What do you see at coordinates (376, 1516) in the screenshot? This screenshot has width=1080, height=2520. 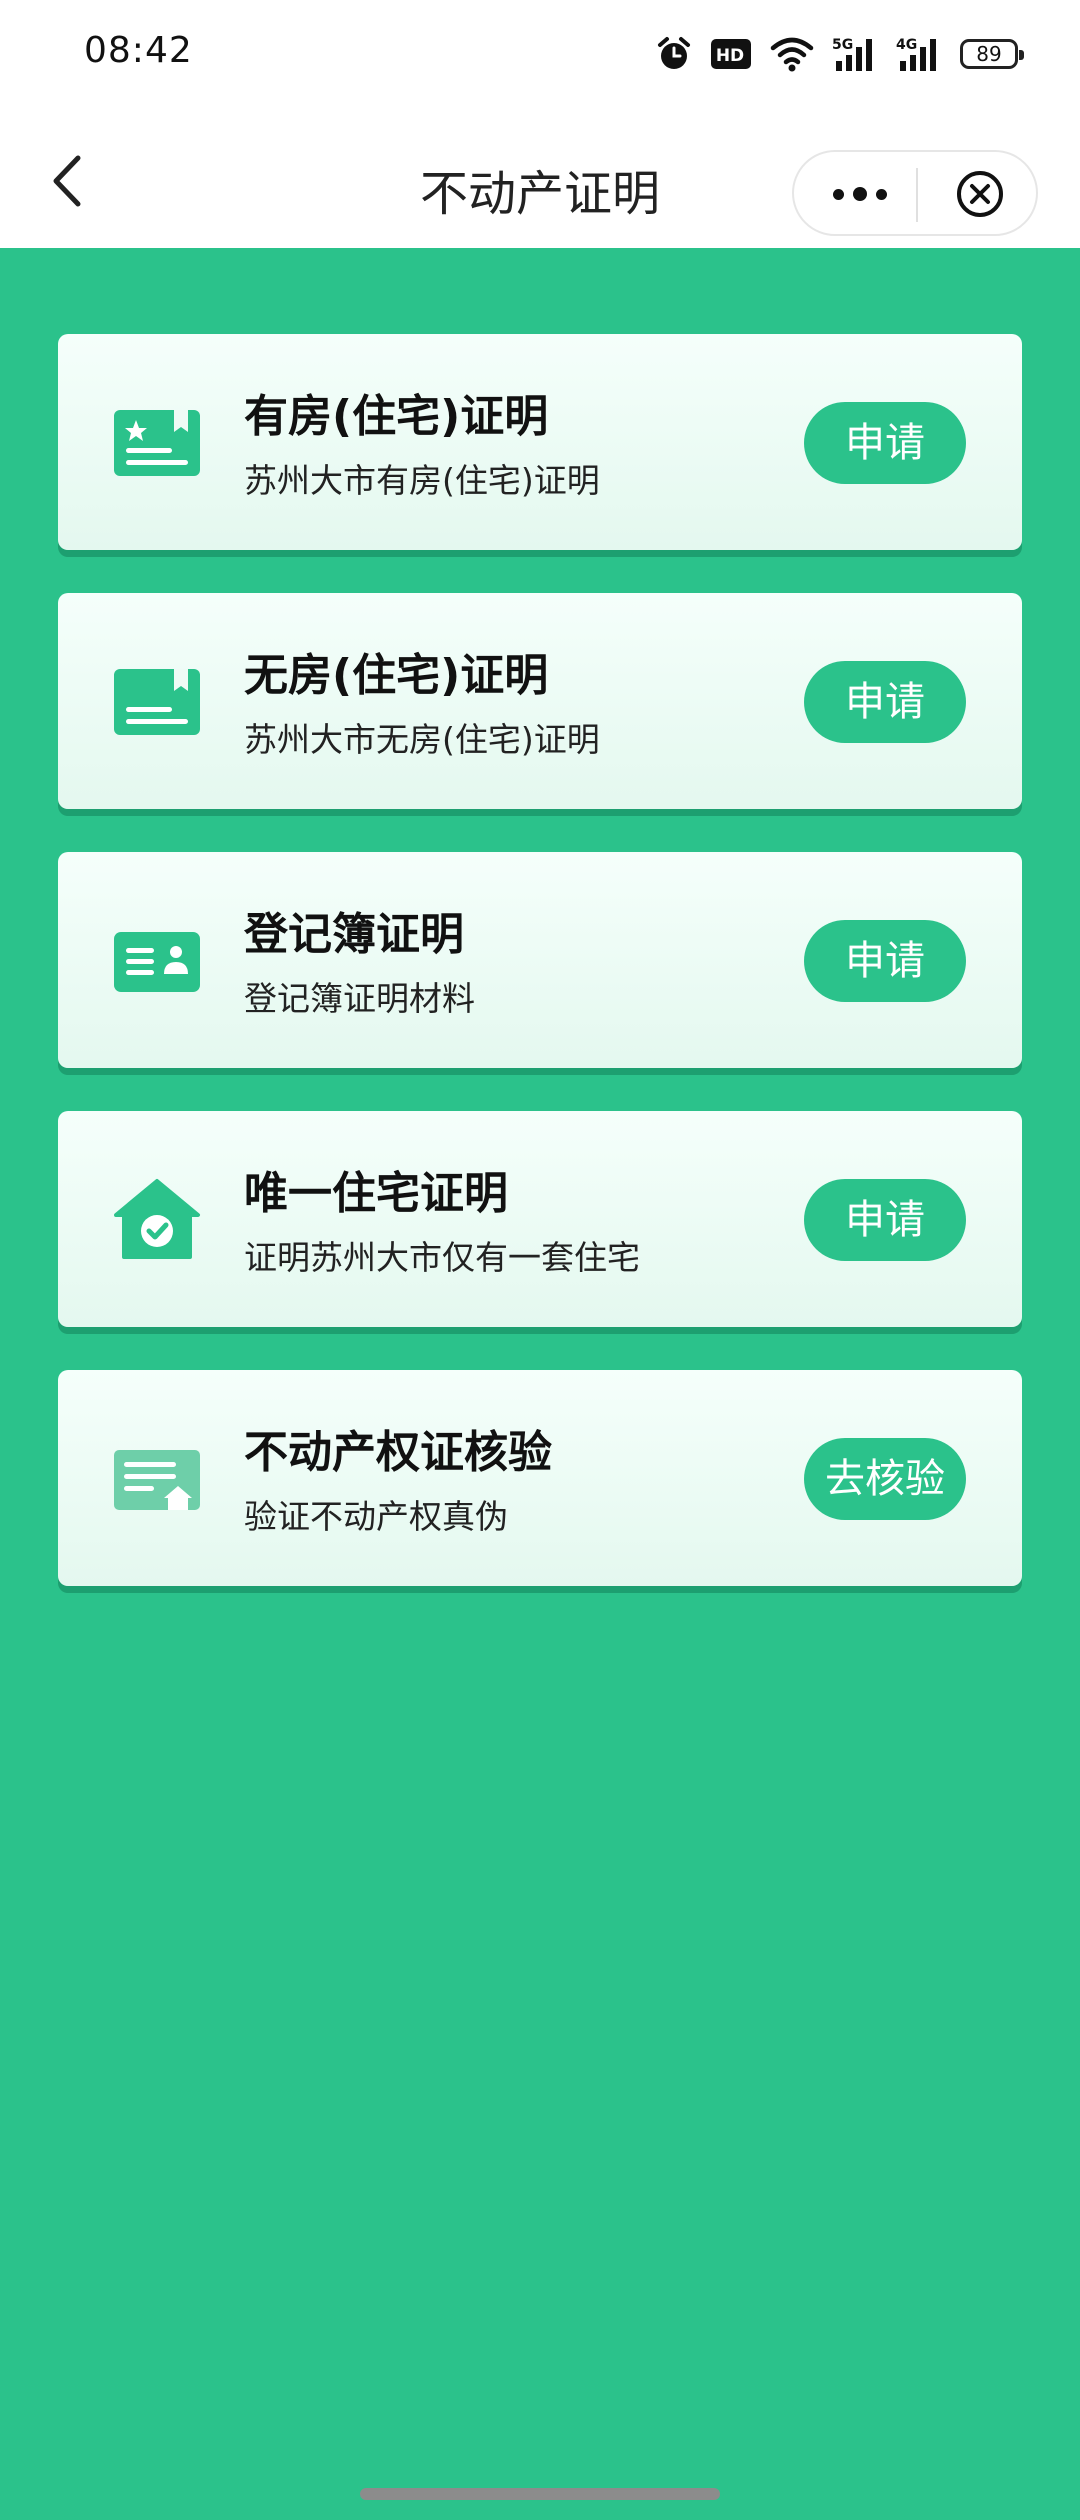 I see `card-subtitle: 验证不动产权真伪` at bounding box center [376, 1516].